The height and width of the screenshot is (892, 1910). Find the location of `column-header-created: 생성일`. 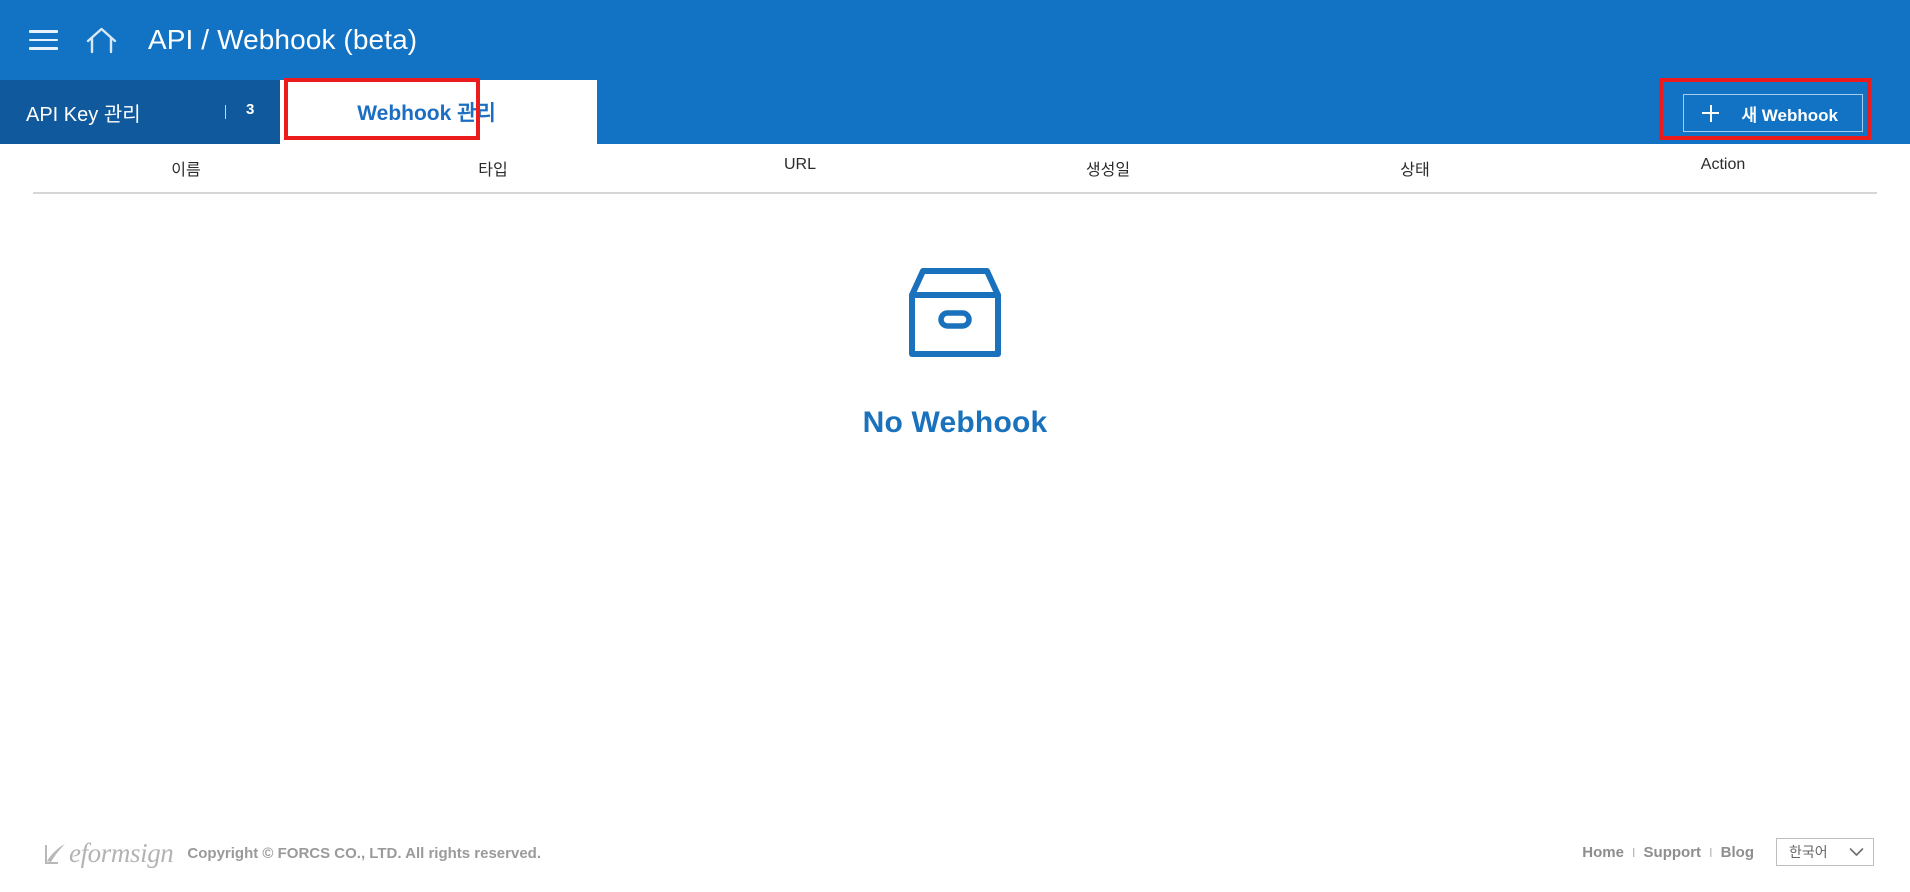

column-header-created: 생성일 is located at coordinates (1108, 170).